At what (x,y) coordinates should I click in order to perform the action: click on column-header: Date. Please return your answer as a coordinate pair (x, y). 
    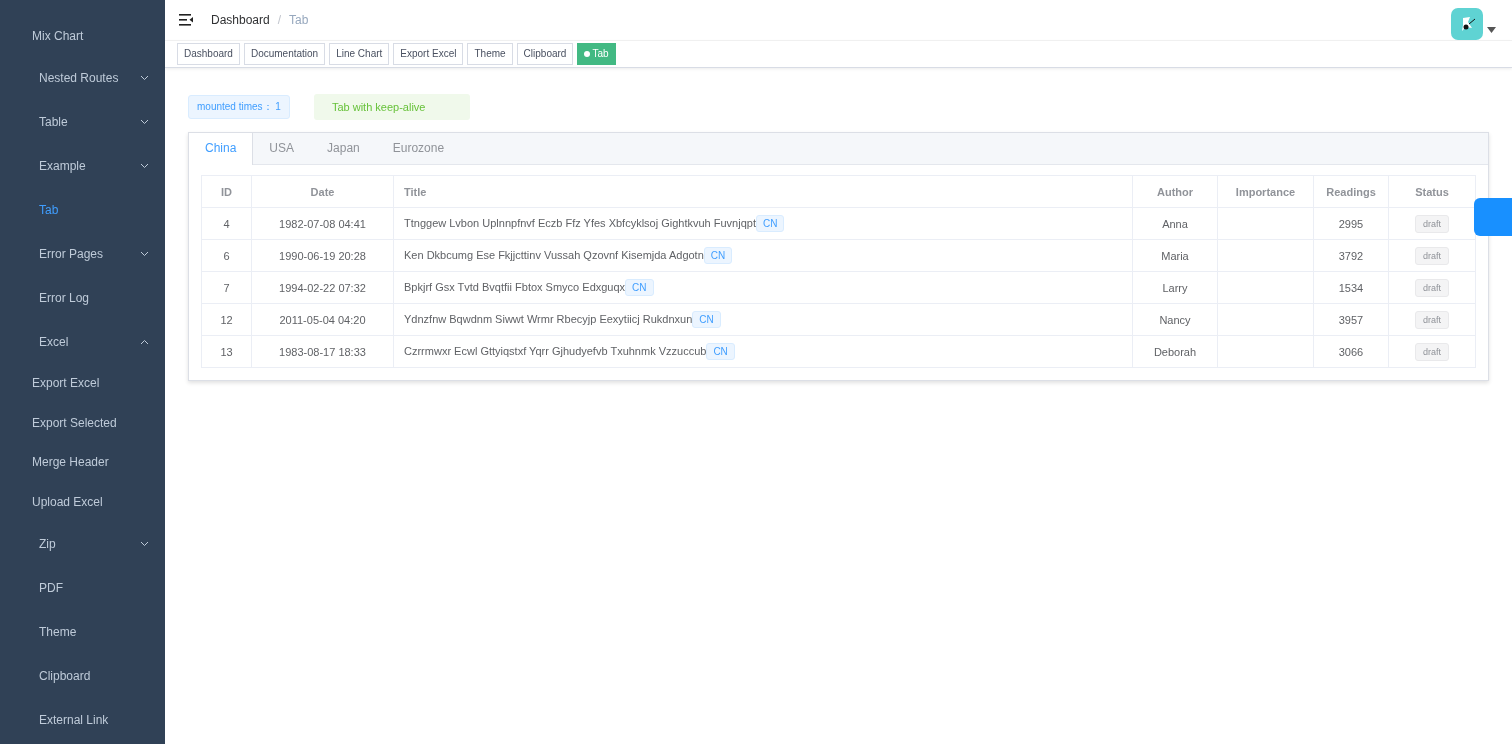
    Looking at the image, I should click on (322, 191).